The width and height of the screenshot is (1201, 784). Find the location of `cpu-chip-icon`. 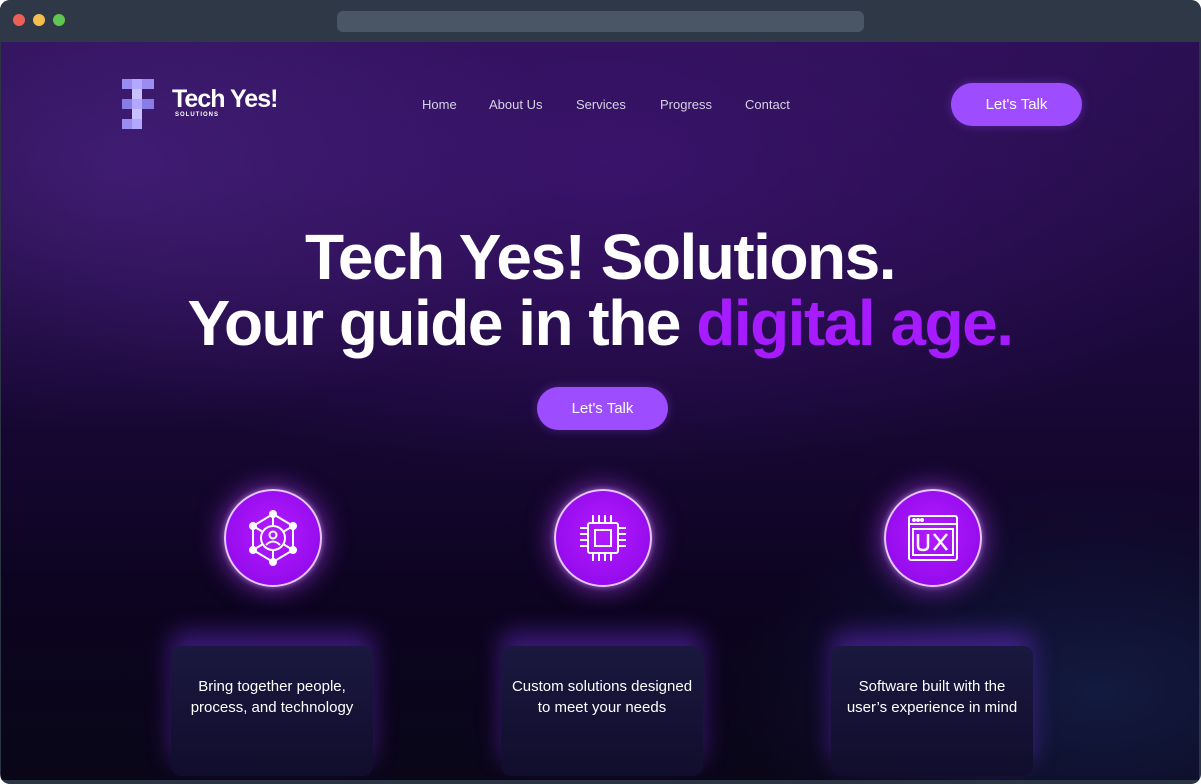

cpu-chip-icon is located at coordinates (603, 538).